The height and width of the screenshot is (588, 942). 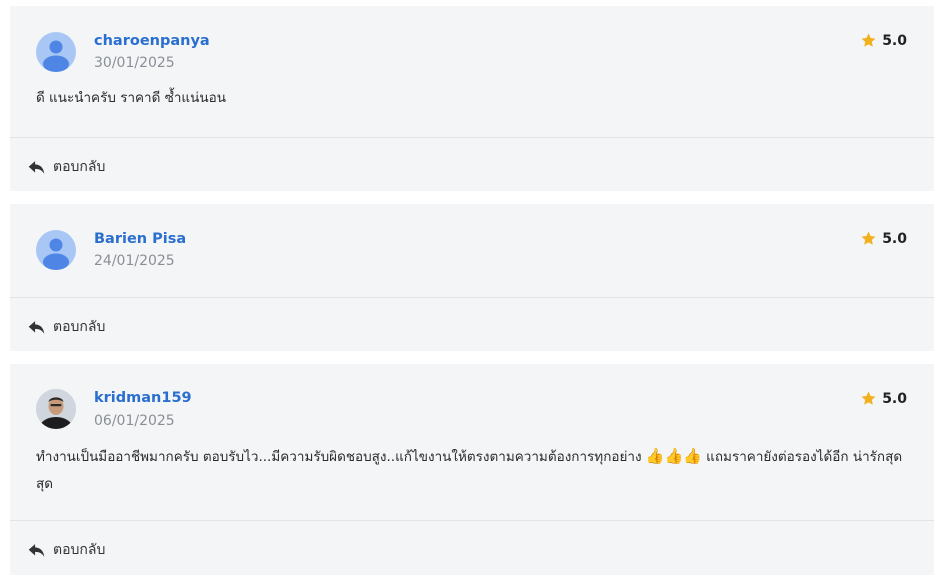 I want to click on review-date: 30/01/2025, so click(x=134, y=63).